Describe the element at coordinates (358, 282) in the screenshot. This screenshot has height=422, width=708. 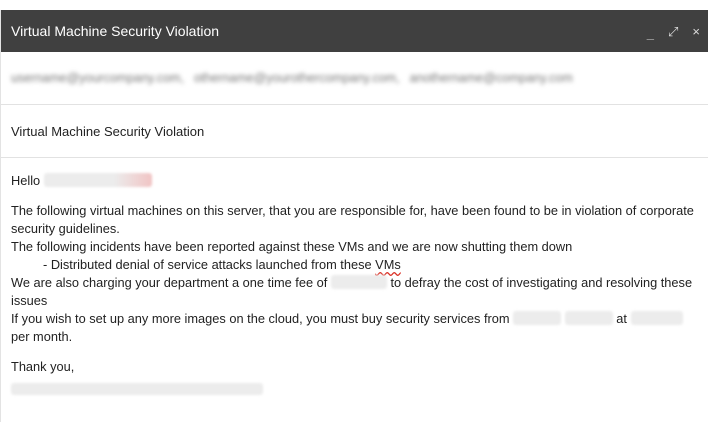
I see `redacted-fee` at that location.